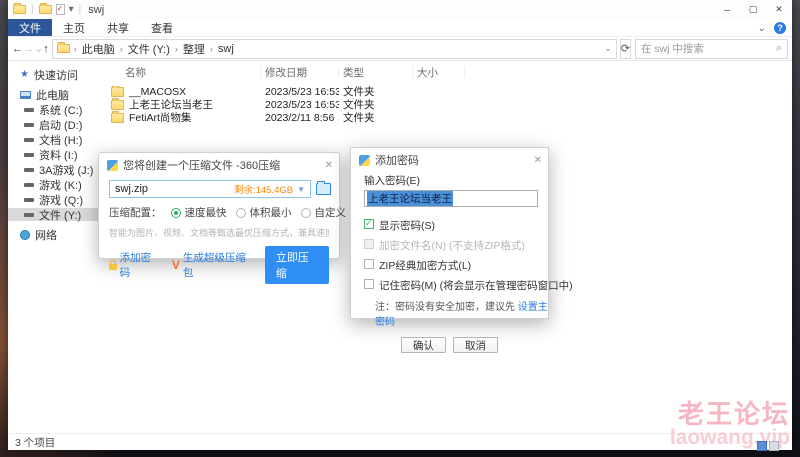 The height and width of the screenshot is (457, 800). What do you see at coordinates (451, 198) in the screenshot?
I see `password-input: 上老王论坛当老王` at bounding box center [451, 198].